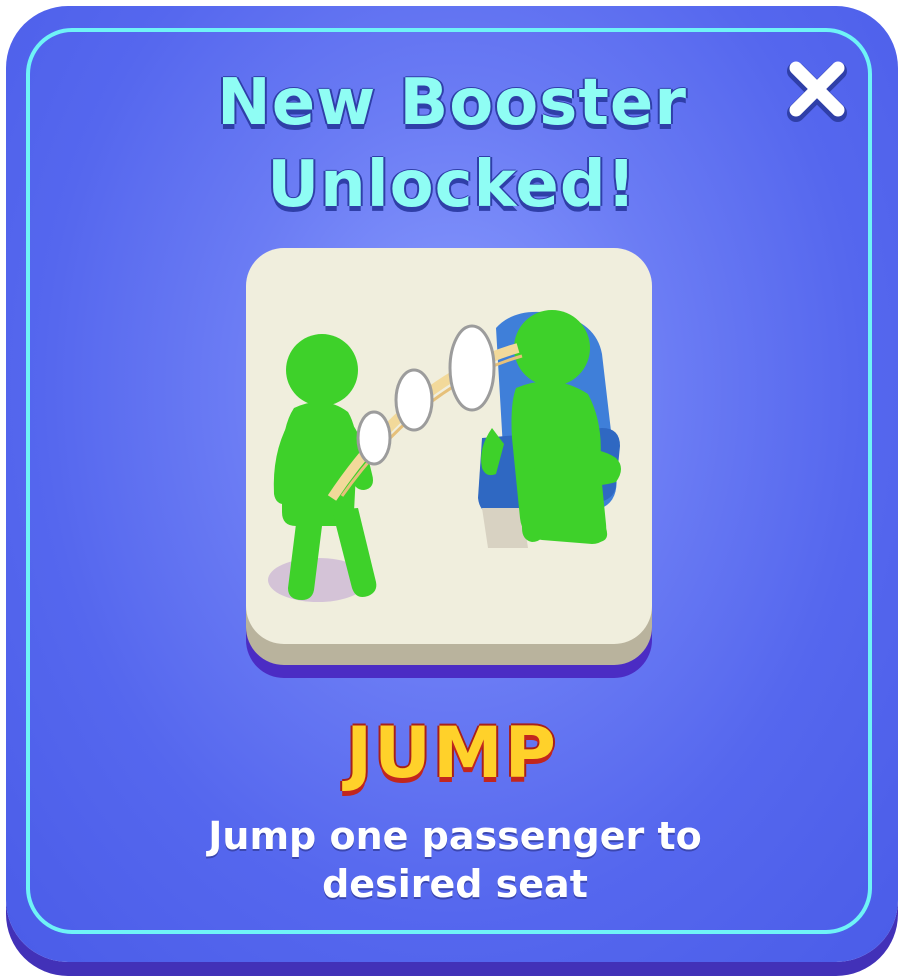 The height and width of the screenshot is (980, 904). I want to click on title-line-2: Unlocked!, so click(452, 185).